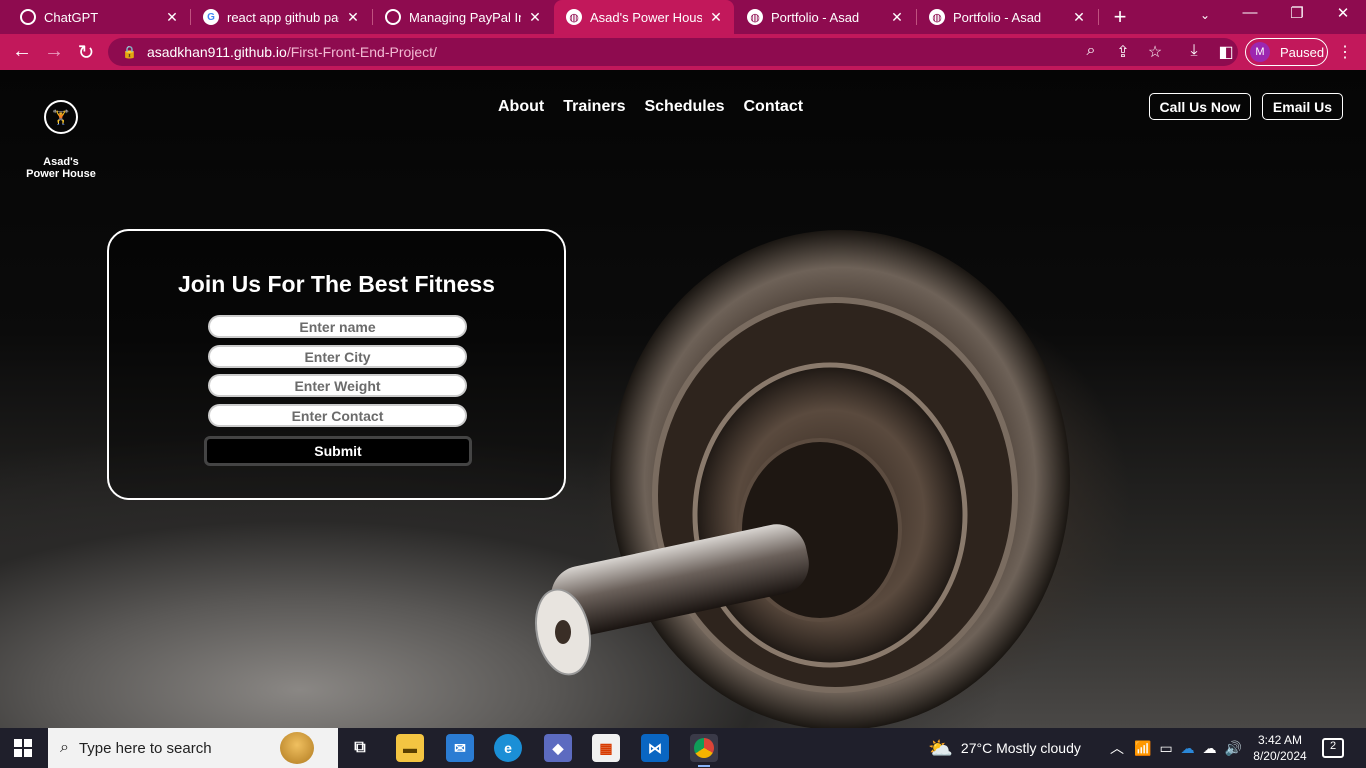  I want to click on volume-icon: 🔊, so click(1233, 748).